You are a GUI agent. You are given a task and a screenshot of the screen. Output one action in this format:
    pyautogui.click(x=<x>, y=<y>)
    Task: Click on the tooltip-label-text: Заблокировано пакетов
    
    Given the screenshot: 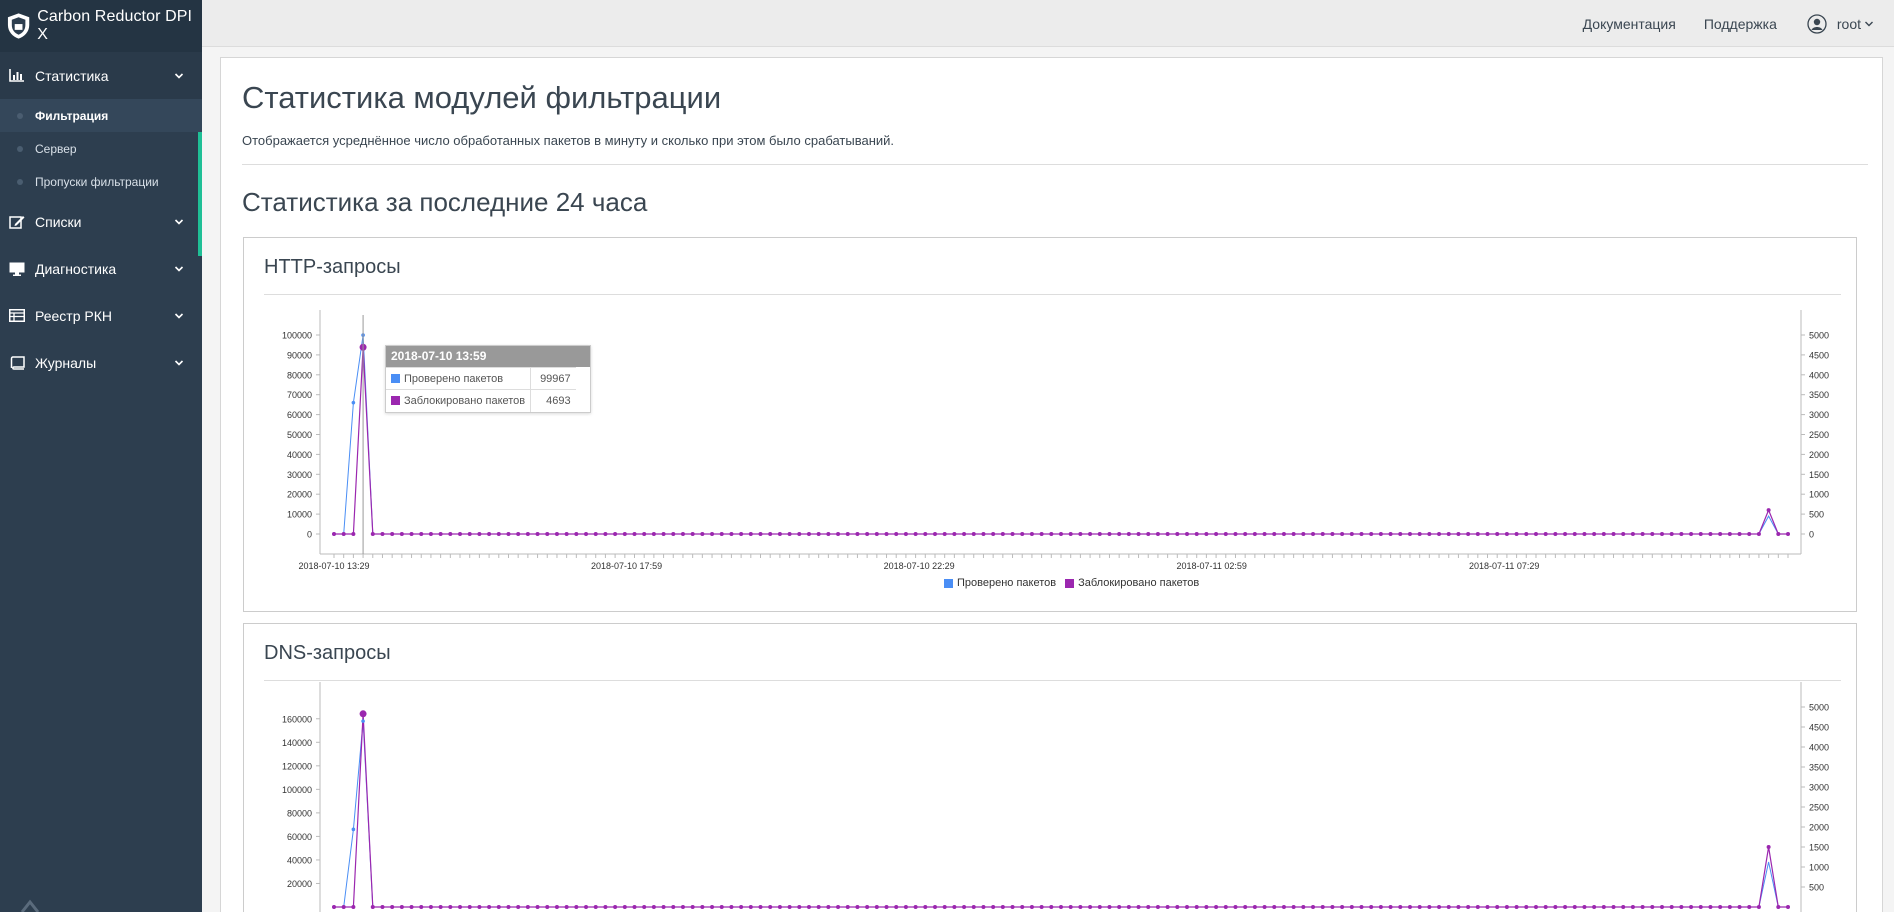 What is the action you would take?
    pyautogui.click(x=465, y=400)
    